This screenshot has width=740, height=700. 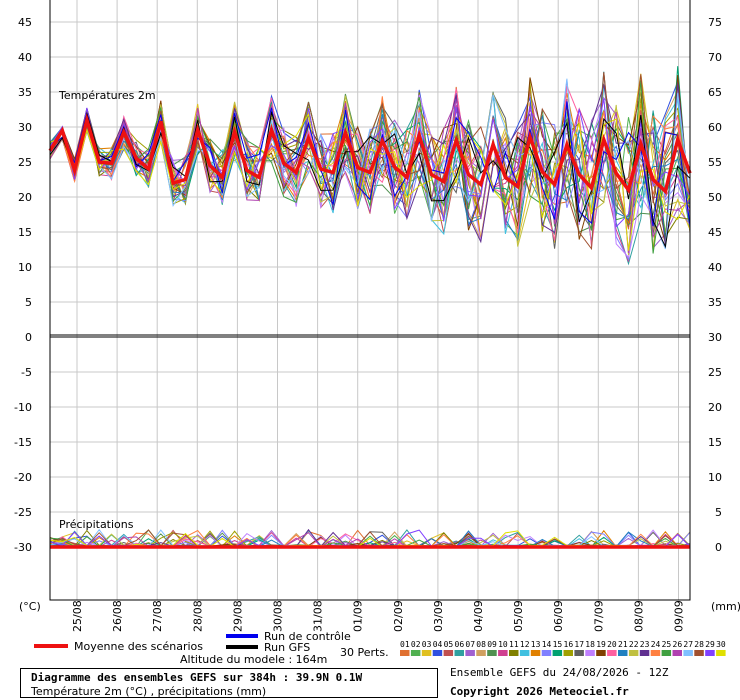 I want to click on left-tick-label: 15, so click(x=25, y=232).